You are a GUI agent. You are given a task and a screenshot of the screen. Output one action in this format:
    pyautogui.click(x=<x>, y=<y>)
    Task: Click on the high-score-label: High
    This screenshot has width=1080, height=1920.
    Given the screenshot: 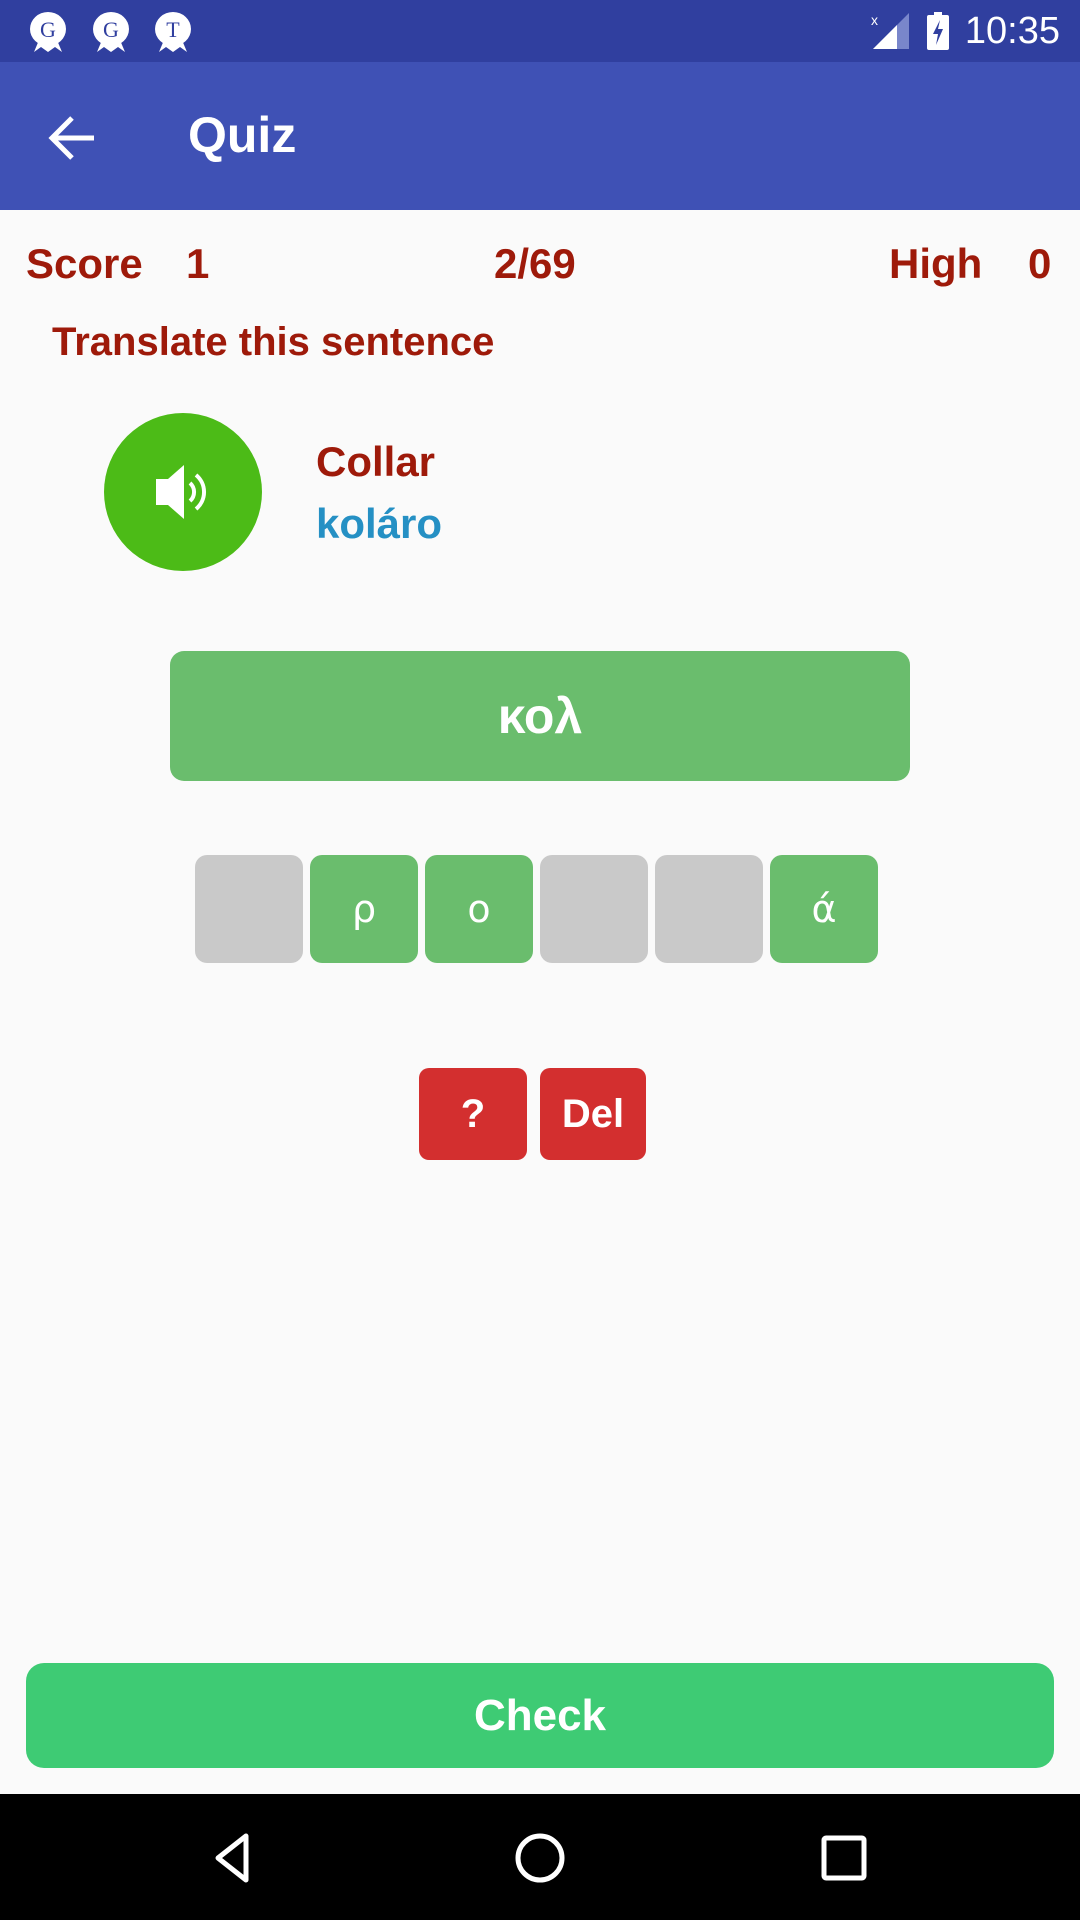 What is the action you would take?
    pyautogui.click(x=936, y=263)
    